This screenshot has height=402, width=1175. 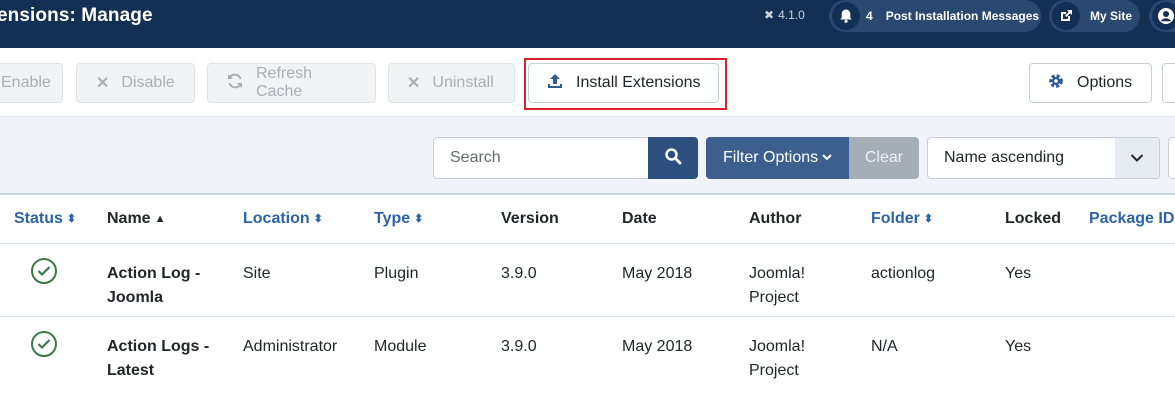 What do you see at coordinates (26, 82) in the screenshot?
I see `enable-label: Enable` at bounding box center [26, 82].